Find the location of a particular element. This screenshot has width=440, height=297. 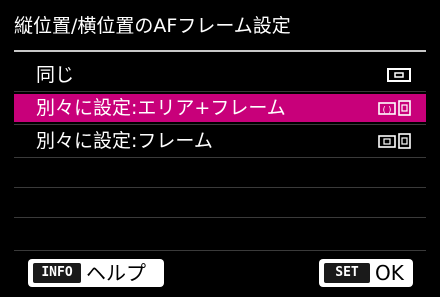

single-frame-icon is located at coordinates (400, 77).